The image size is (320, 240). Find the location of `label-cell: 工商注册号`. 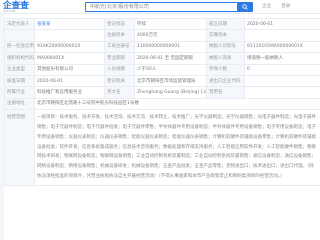

label-cell: 工商注册号 is located at coordinates (119, 47).